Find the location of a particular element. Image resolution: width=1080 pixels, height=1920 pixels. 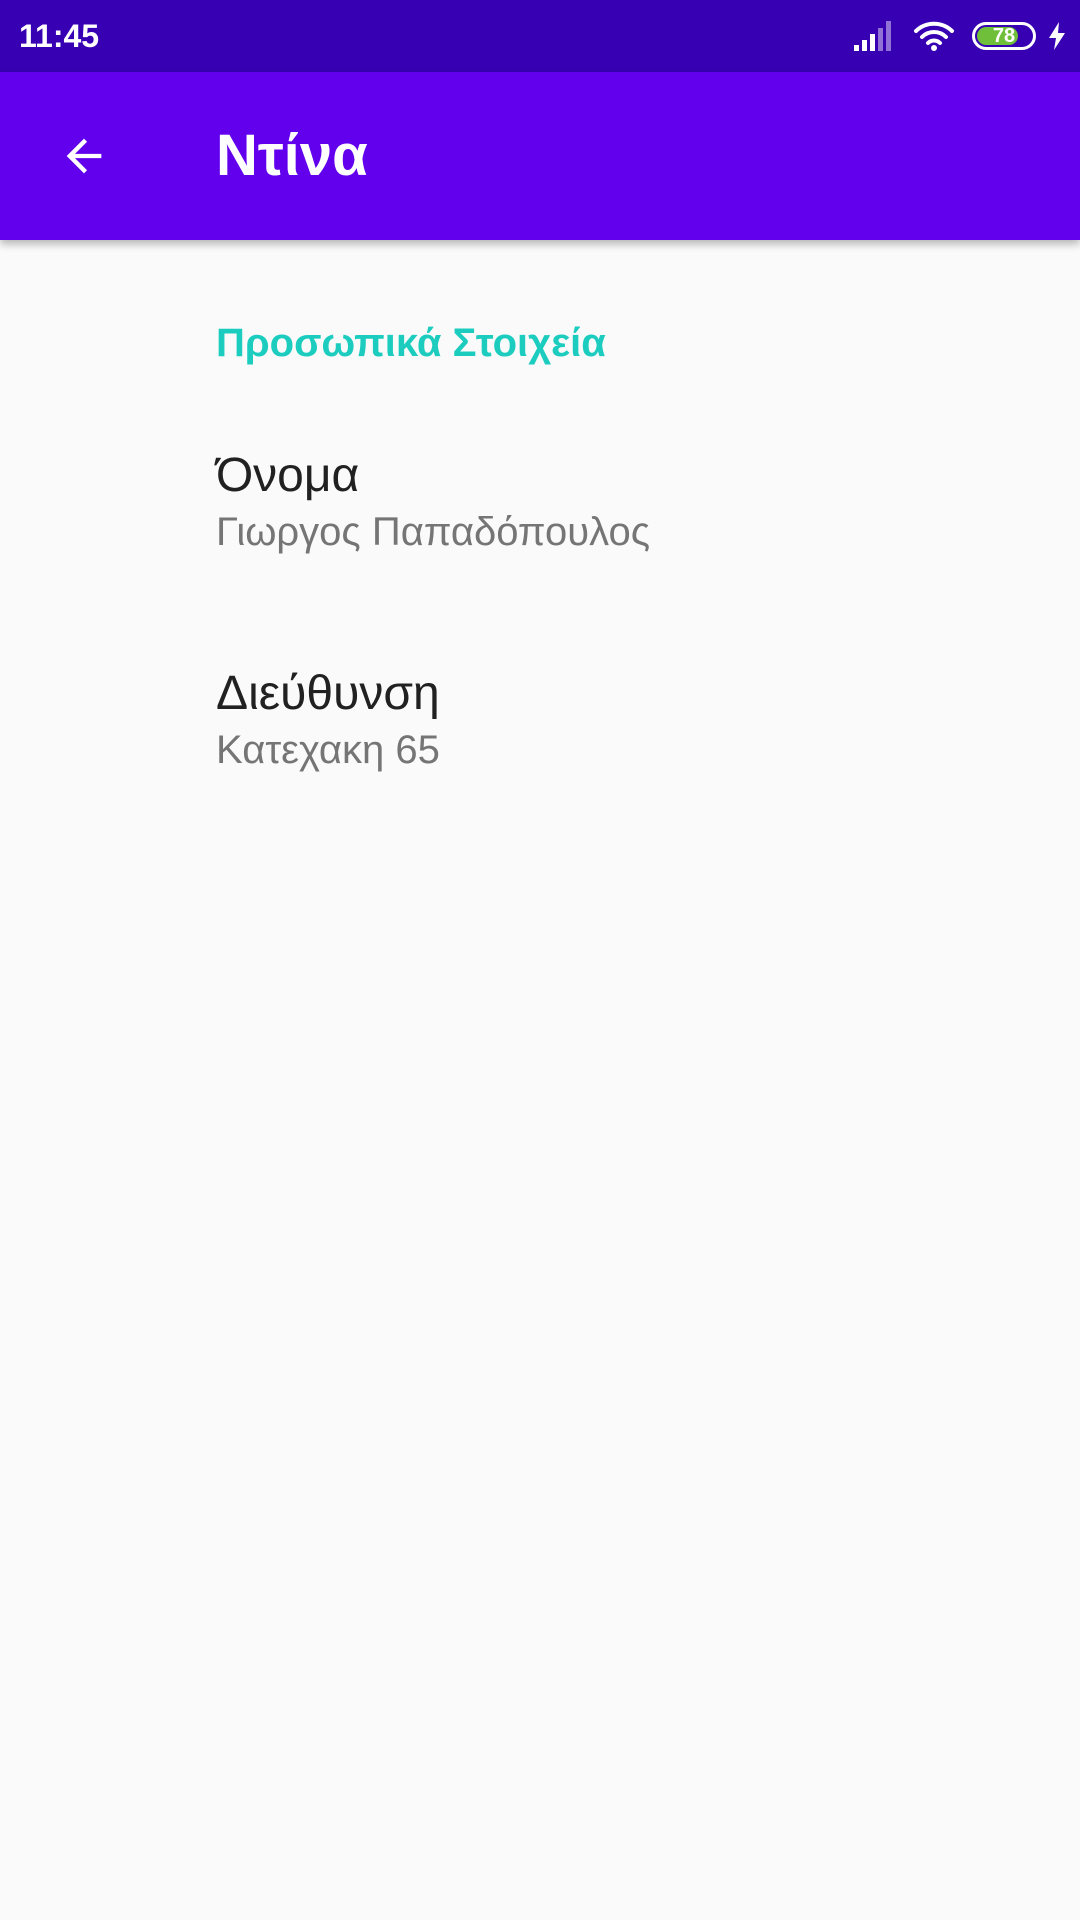

page-title: Ντίνα is located at coordinates (292, 155).